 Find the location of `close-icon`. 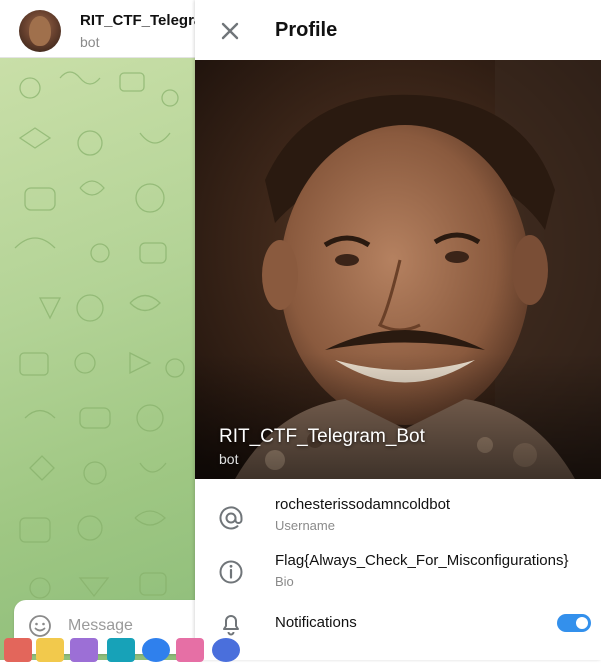

close-icon is located at coordinates (230, 31).